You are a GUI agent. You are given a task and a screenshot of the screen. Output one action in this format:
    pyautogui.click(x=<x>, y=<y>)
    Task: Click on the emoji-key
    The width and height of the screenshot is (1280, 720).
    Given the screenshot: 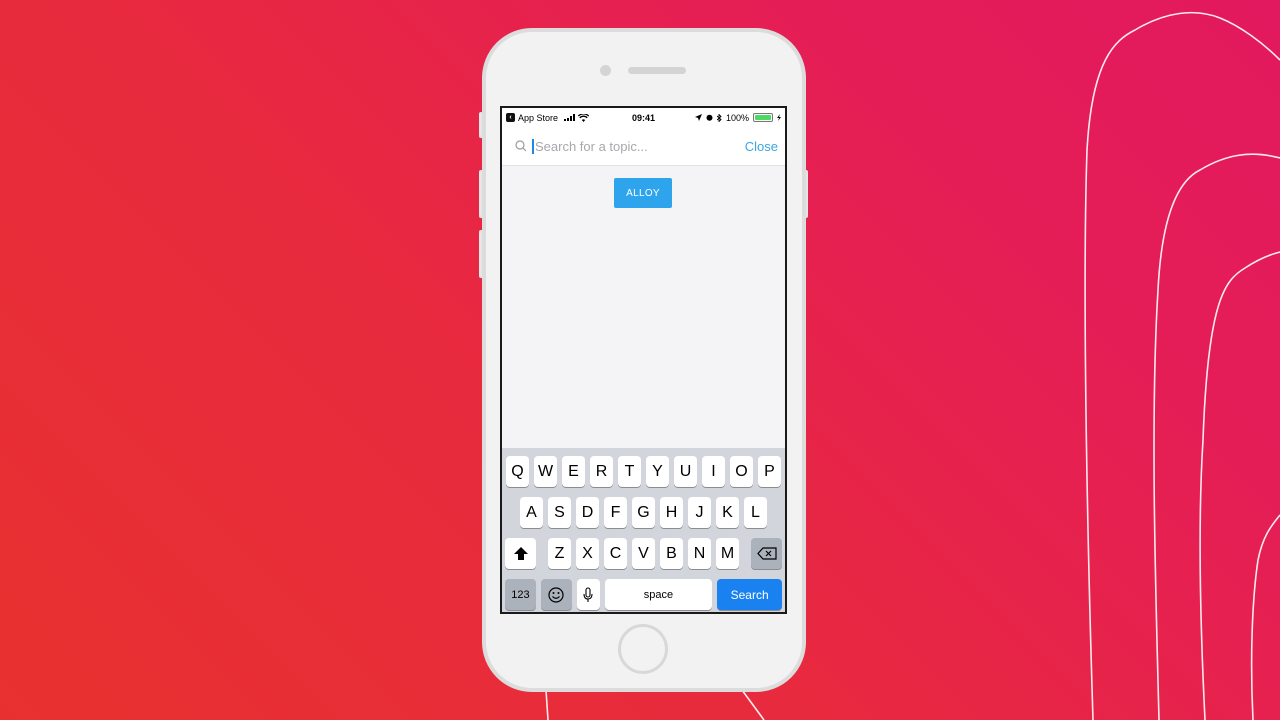 What is the action you would take?
    pyautogui.click(x=556, y=594)
    